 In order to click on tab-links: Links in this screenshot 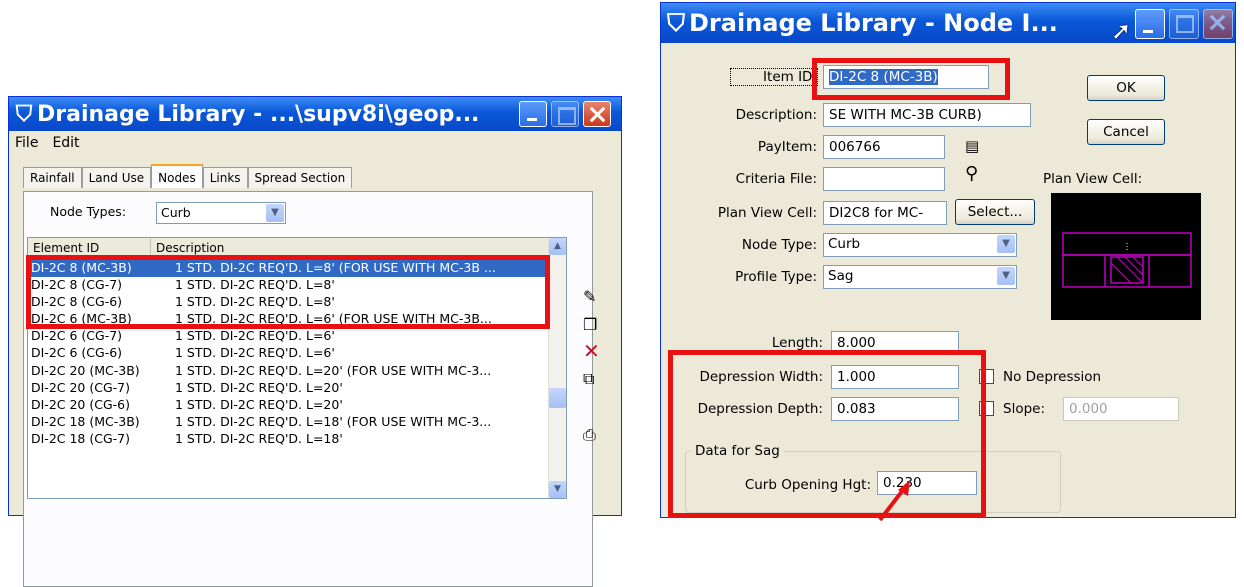, I will do `click(225, 177)`.